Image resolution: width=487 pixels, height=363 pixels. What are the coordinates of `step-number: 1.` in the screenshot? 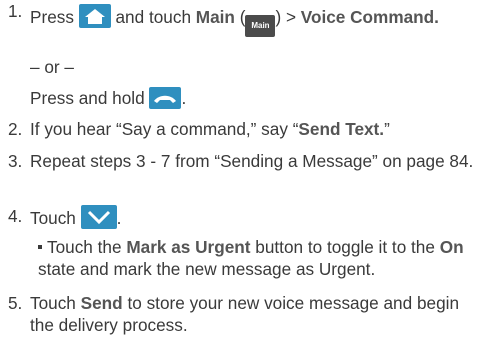 It's located at (15, 11).